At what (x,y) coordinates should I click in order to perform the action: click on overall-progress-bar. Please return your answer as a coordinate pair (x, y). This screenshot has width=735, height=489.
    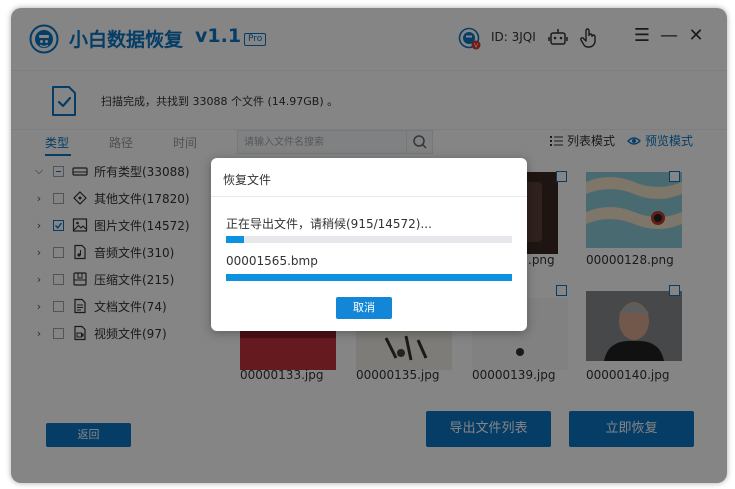
    Looking at the image, I should click on (369, 239).